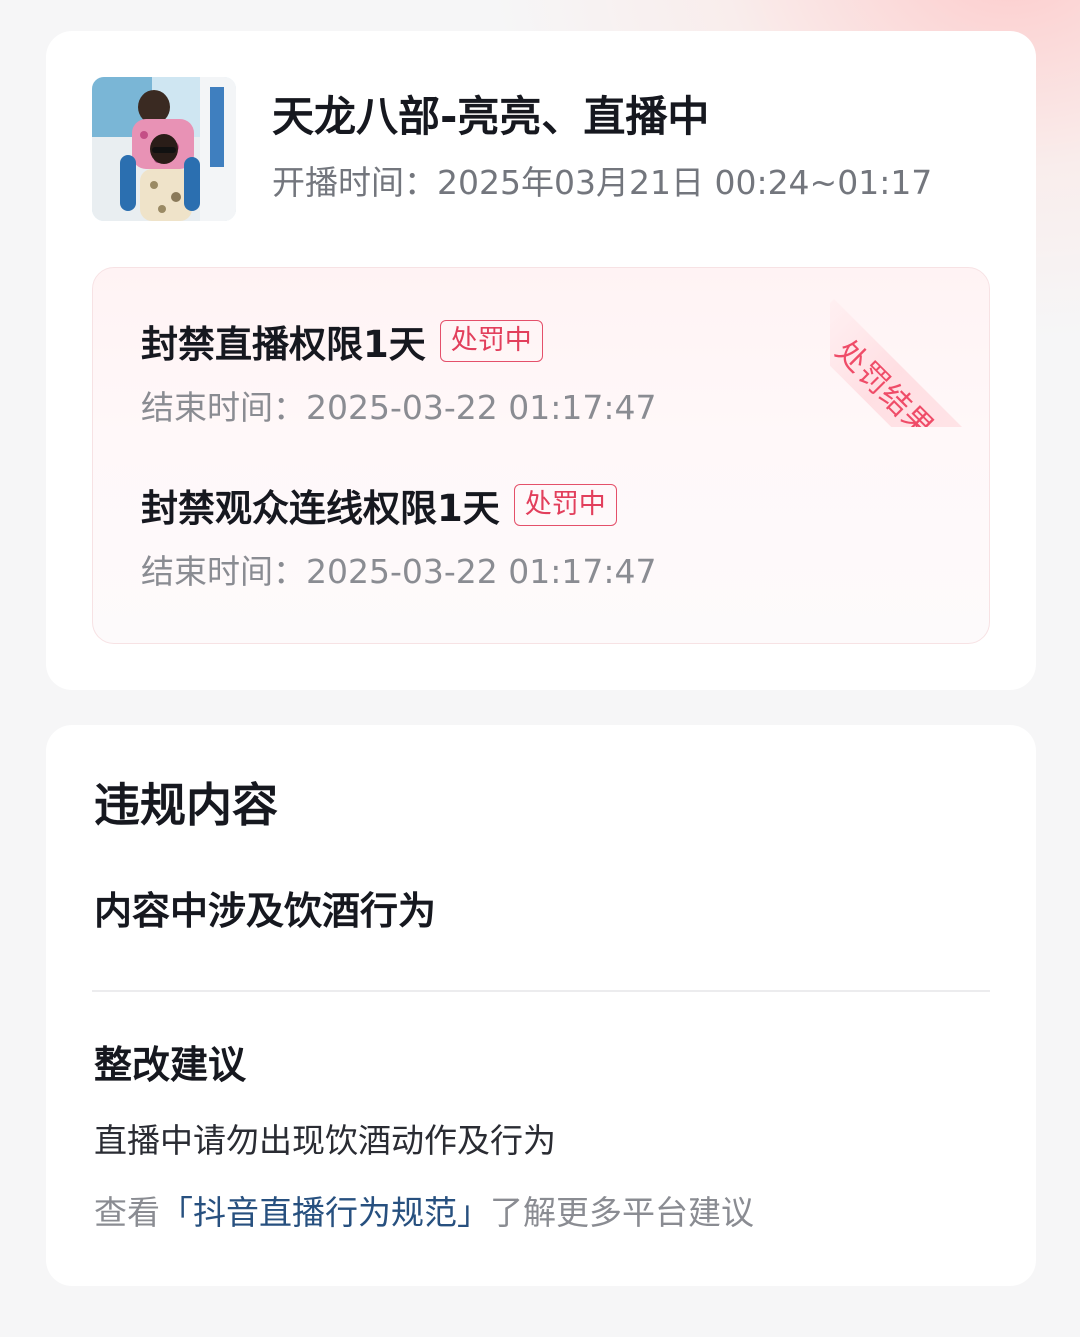 This screenshot has height=1337, width=1080. Describe the element at coordinates (186, 805) in the screenshot. I see `violation-section-title: 违规内容` at that location.